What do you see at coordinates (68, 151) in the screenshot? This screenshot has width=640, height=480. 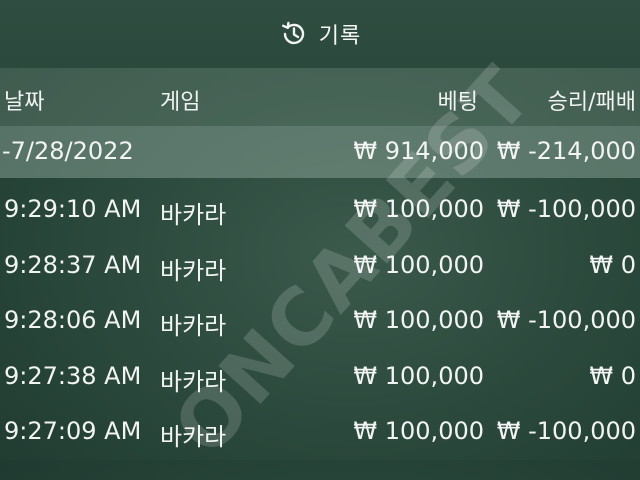 I see `summary-date: -7/28/2022` at bounding box center [68, 151].